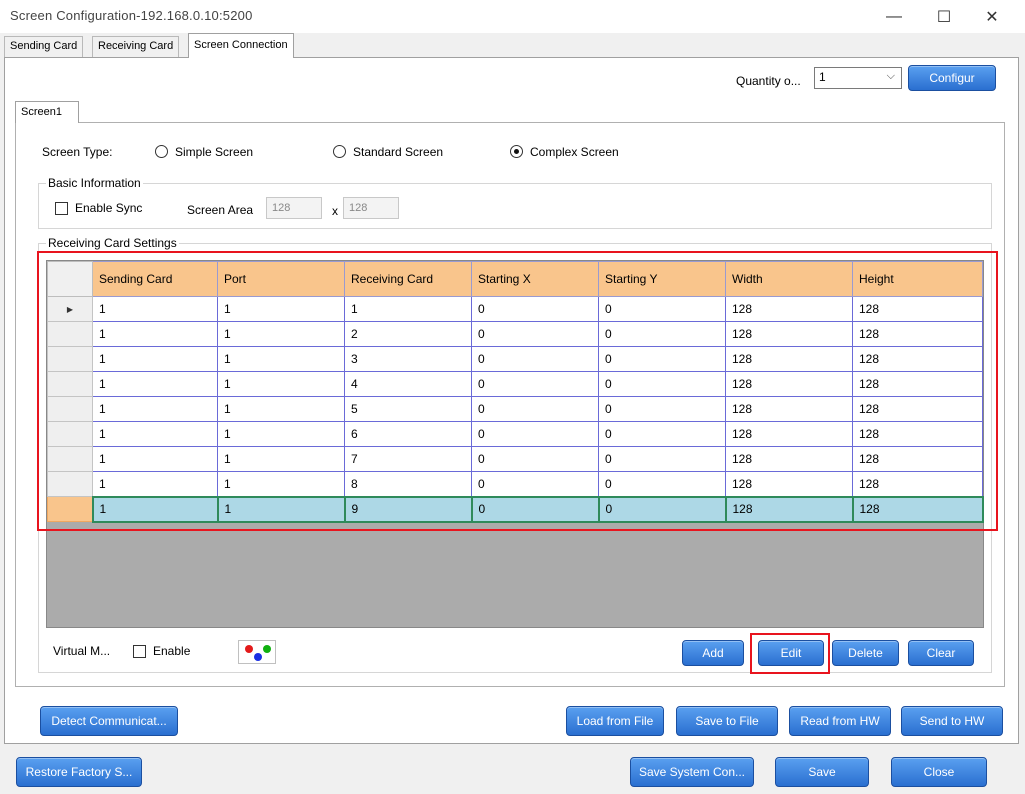  I want to click on close-icon: ✕, so click(992, 16).